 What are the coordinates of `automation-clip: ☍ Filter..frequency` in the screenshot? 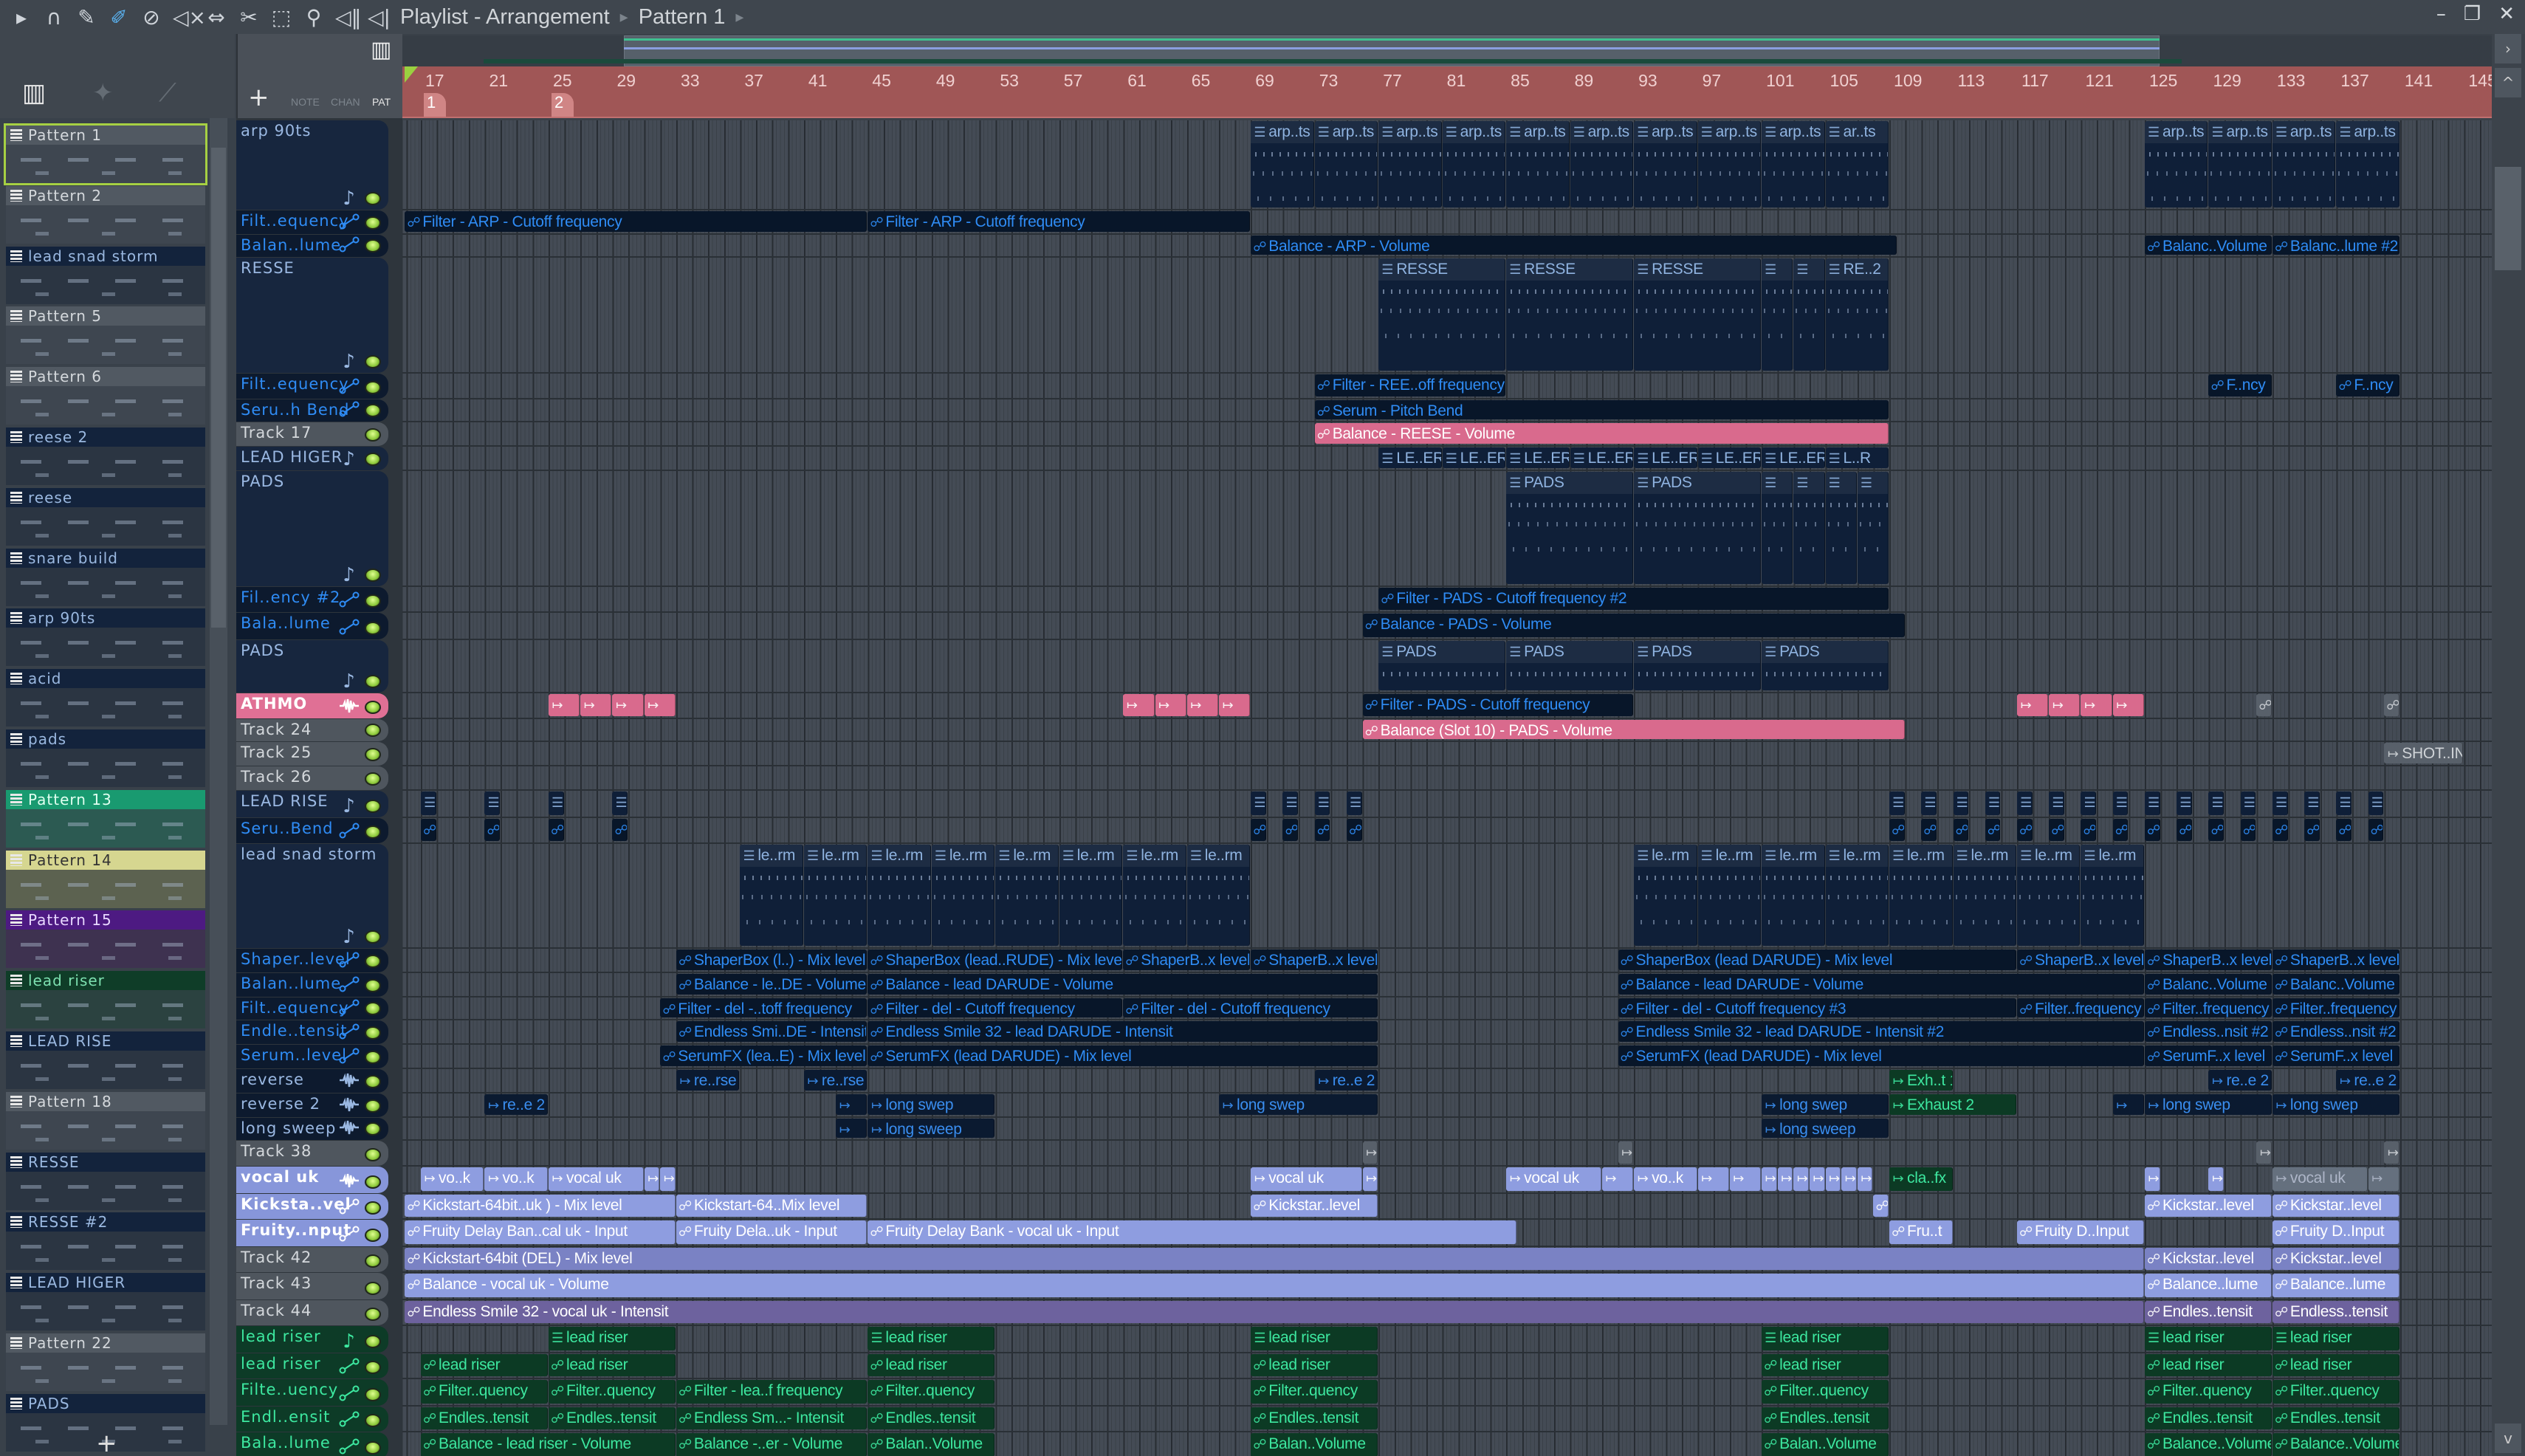 It's located at (2208, 1008).